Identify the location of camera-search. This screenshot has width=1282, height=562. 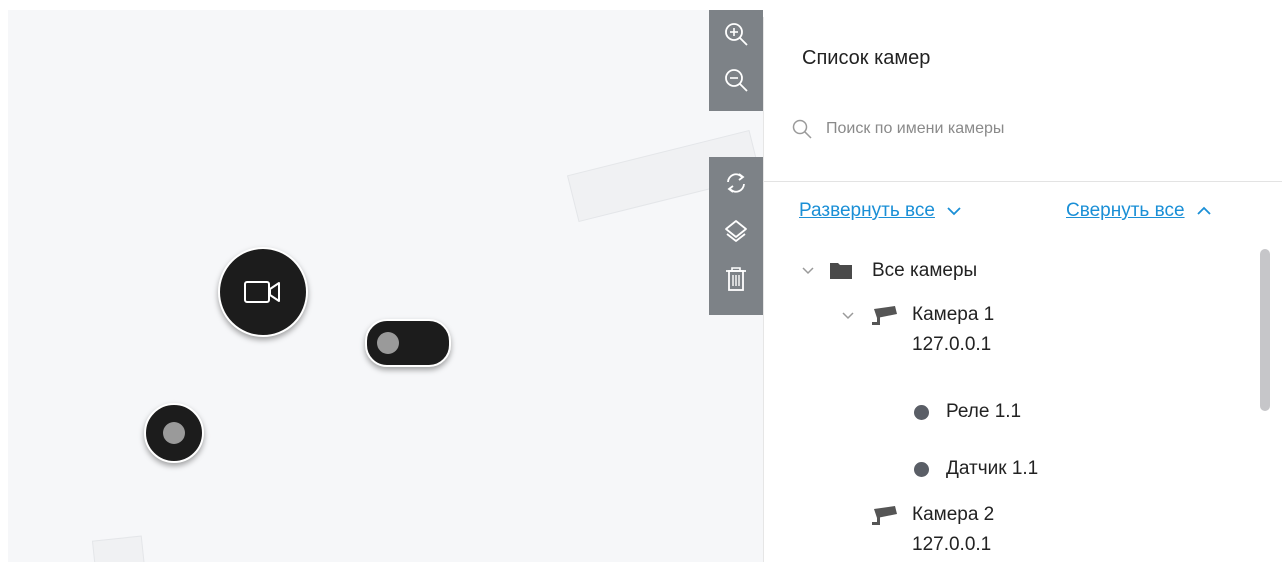
(1022, 129).